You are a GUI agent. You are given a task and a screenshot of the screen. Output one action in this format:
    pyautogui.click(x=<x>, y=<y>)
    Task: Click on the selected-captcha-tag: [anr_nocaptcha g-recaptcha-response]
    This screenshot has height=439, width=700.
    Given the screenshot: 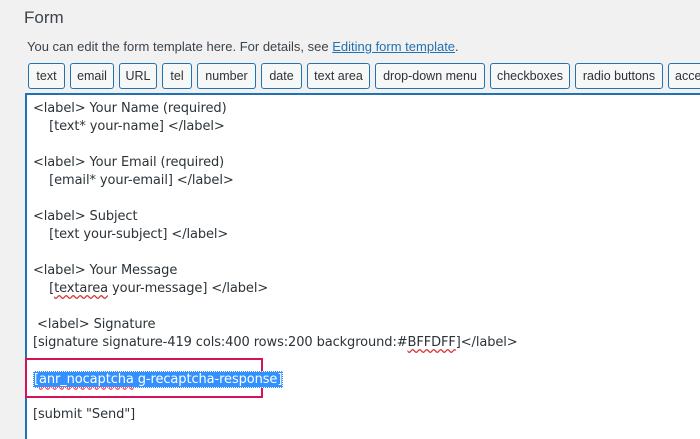 What is the action you would take?
    pyautogui.click(x=158, y=379)
    